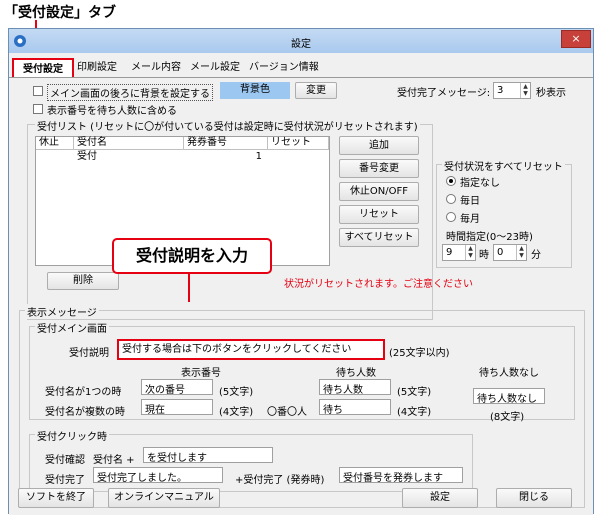  I want to click on tab-print-settings: 印刷設定, so click(97, 68).